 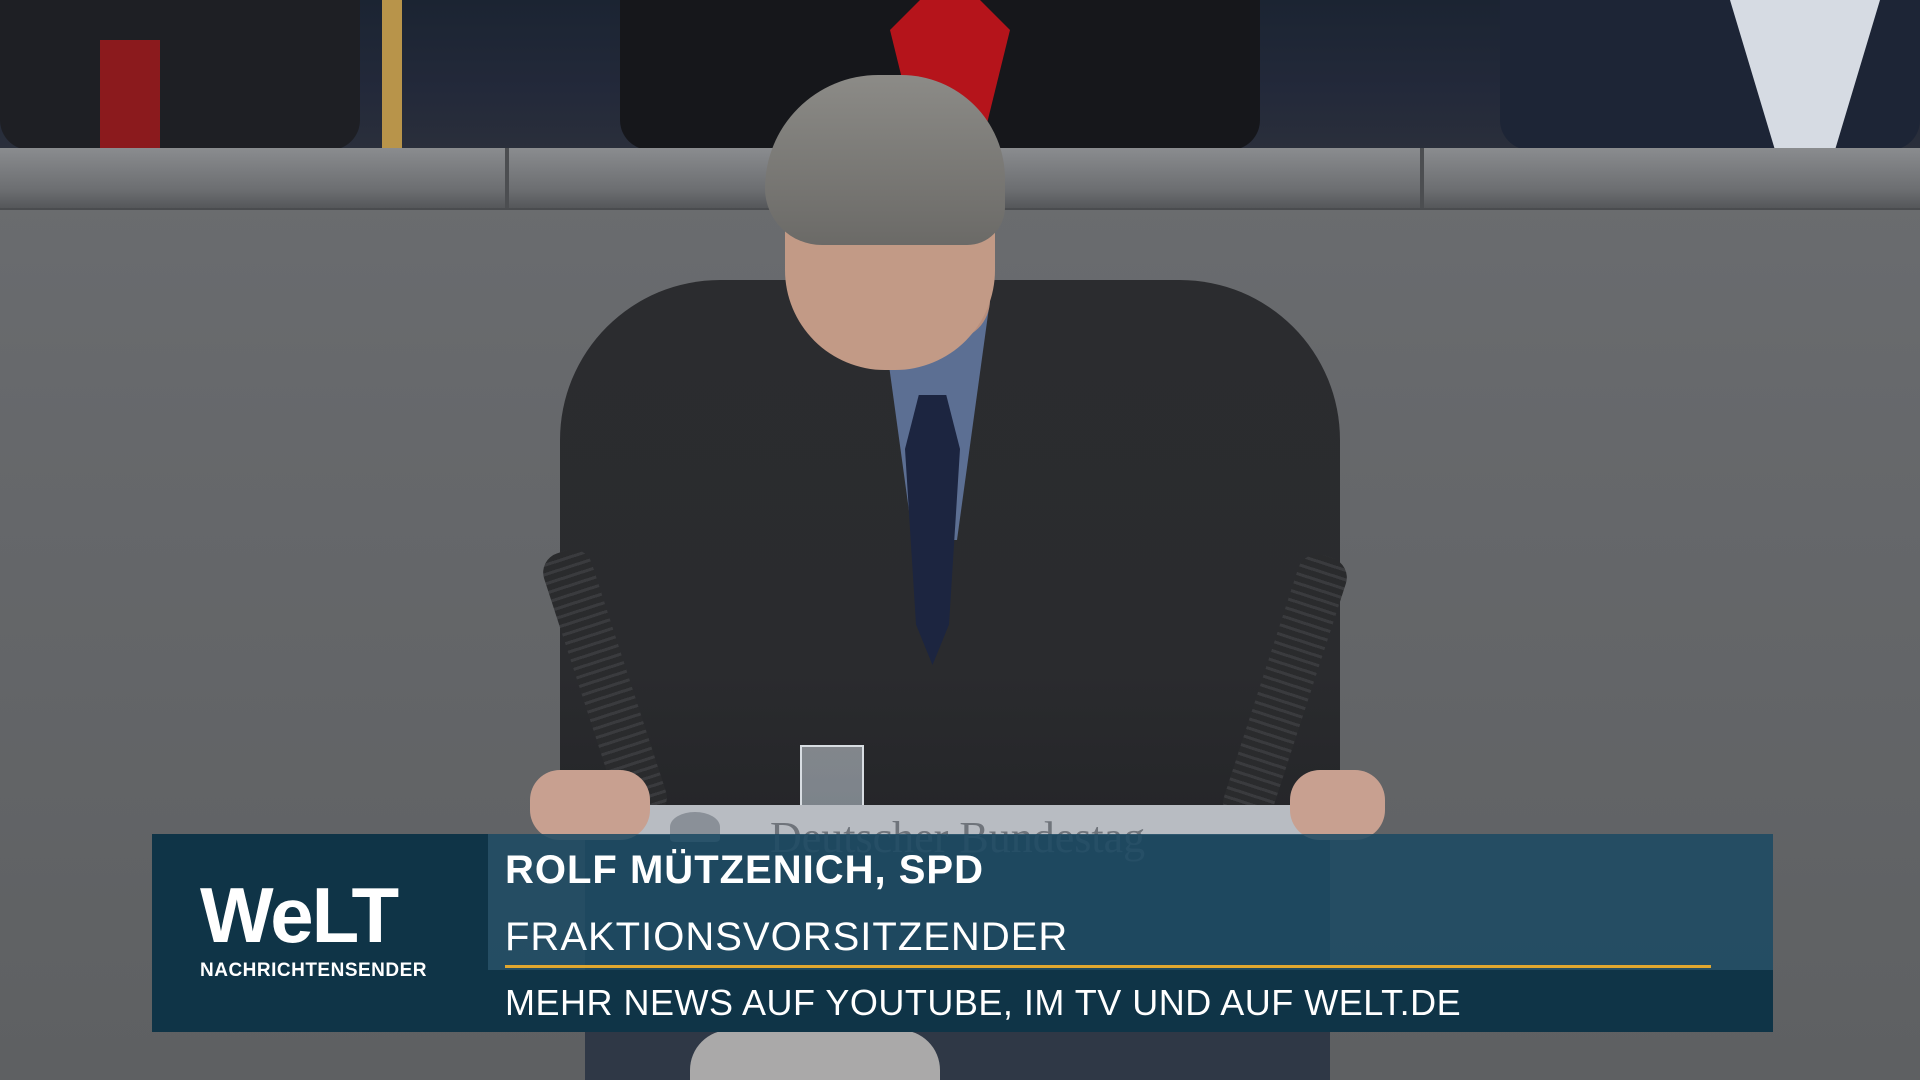 I want to click on gold-pole, so click(x=392, y=75).